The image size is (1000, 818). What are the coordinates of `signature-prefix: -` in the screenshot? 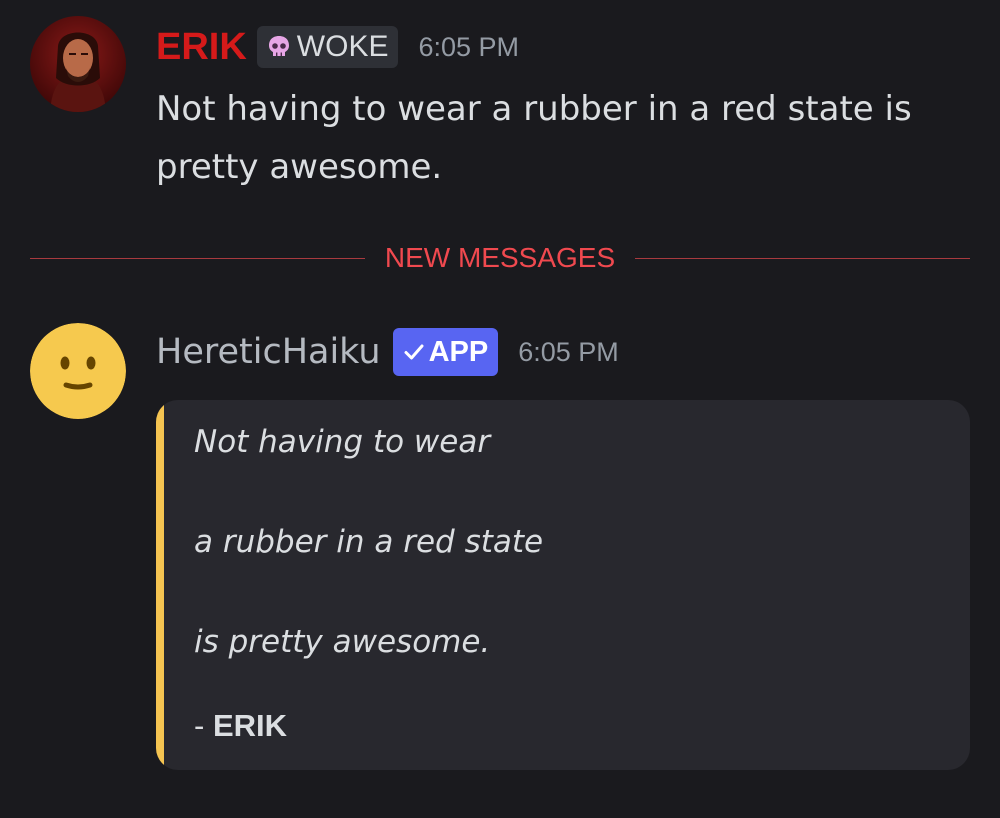 It's located at (203, 725).